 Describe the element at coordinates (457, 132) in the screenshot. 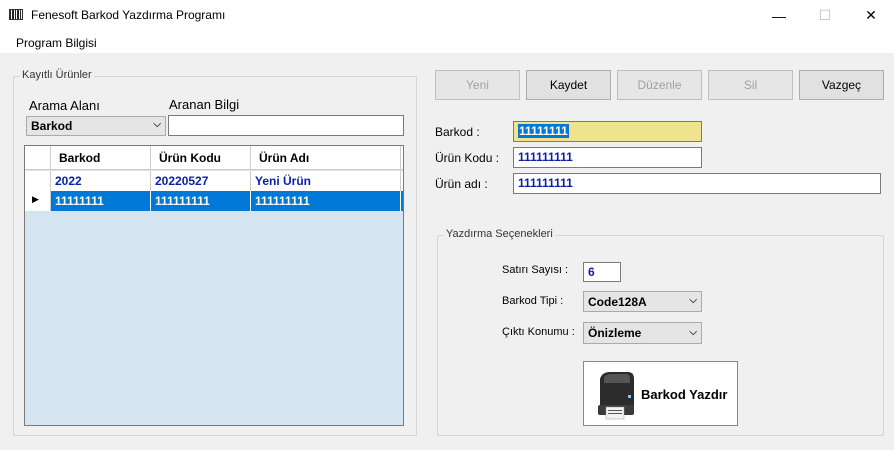

I see `barkod-label: Barkod :` at that location.